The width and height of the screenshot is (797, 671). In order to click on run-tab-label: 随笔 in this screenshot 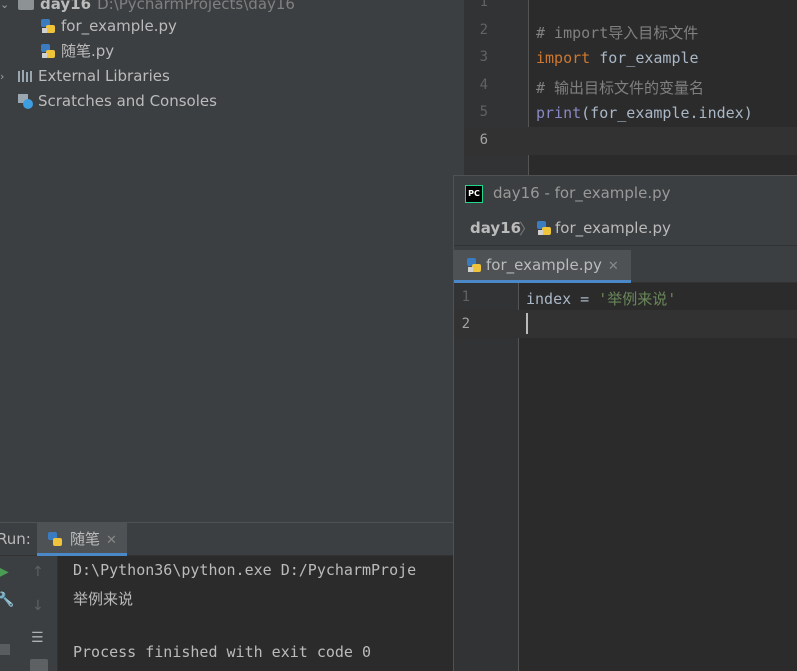, I will do `click(85, 539)`.